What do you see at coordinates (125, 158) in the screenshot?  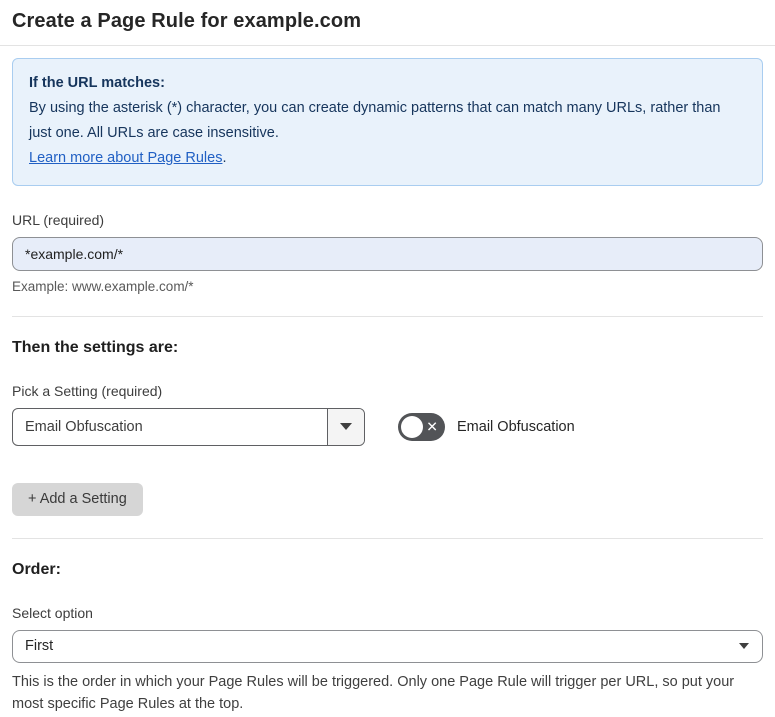 I see `learn-more-link: Learn more about Page Rules` at bounding box center [125, 158].